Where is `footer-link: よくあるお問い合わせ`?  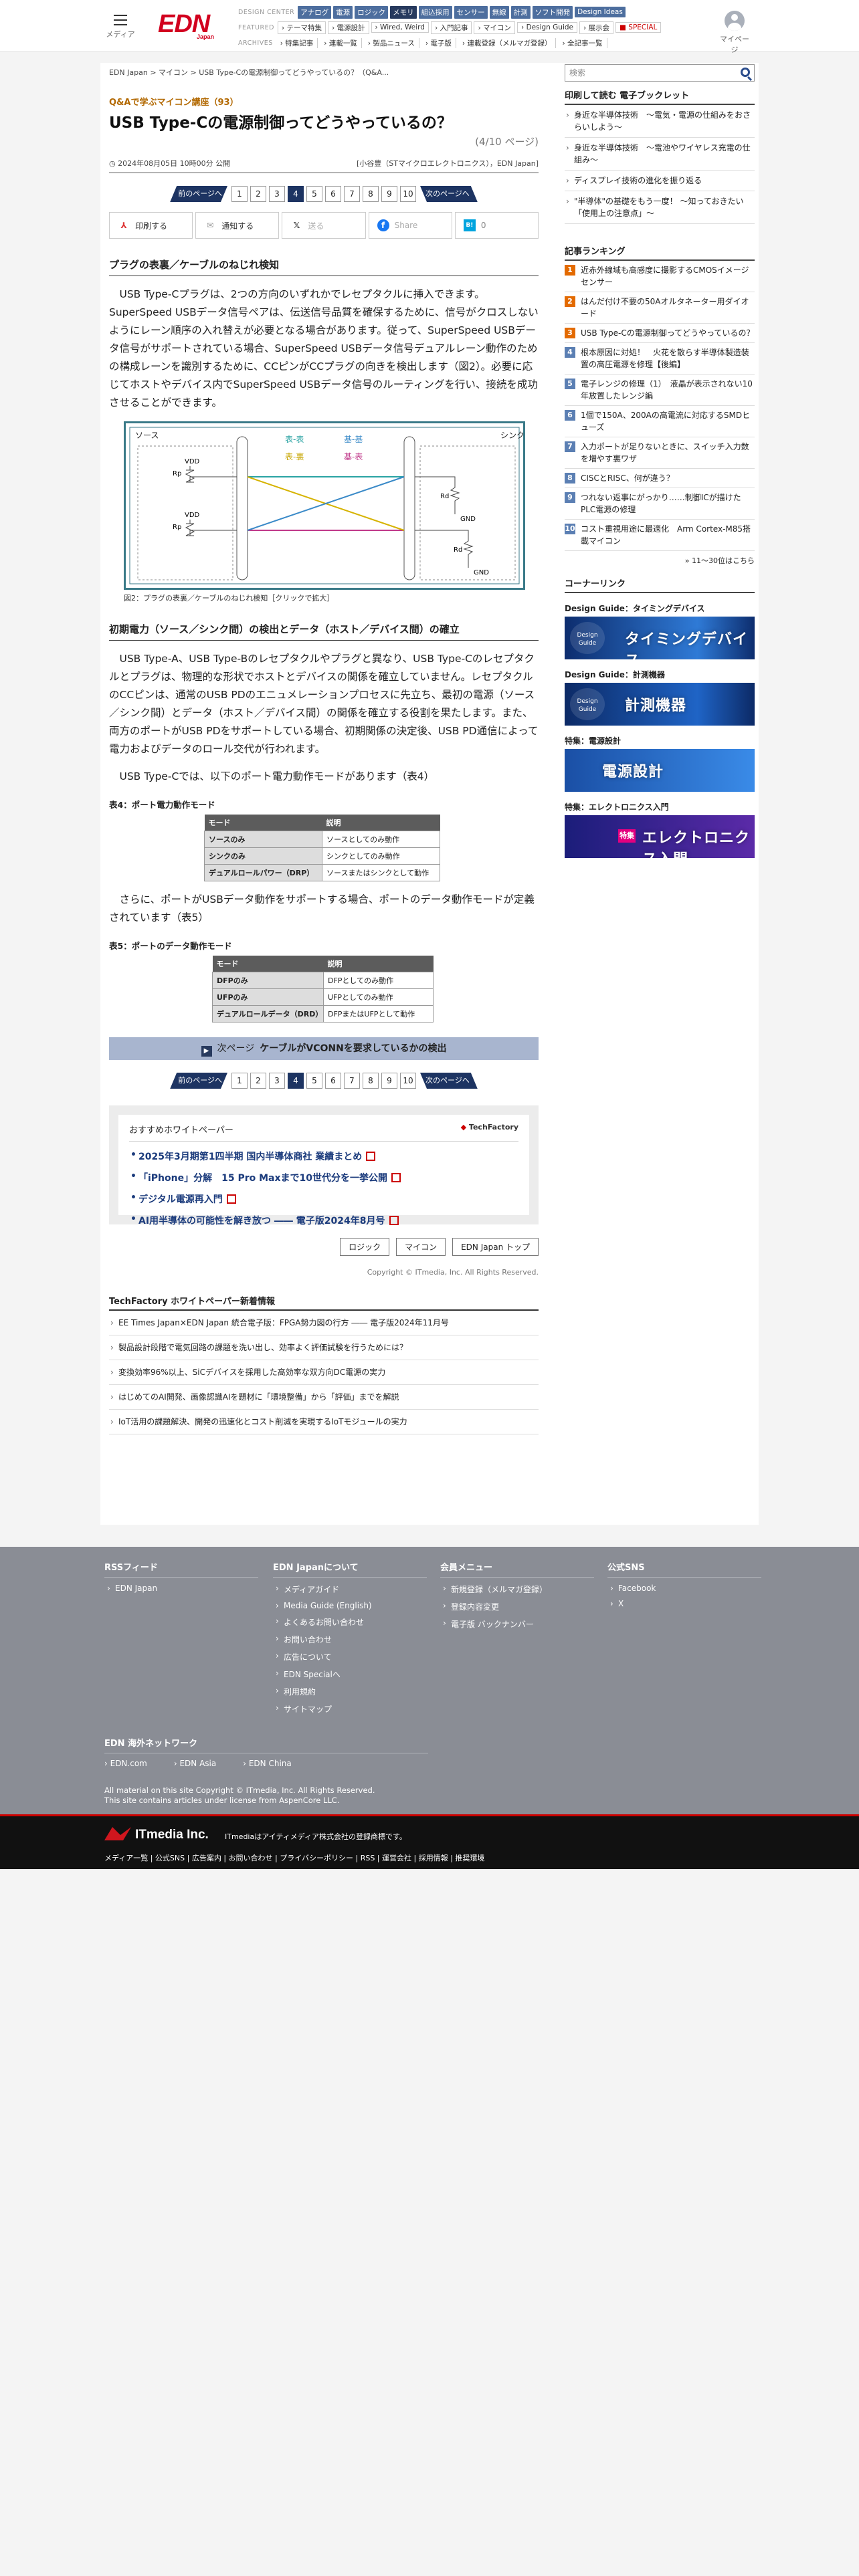 footer-link: よくあるお問い合わせ is located at coordinates (350, 1622).